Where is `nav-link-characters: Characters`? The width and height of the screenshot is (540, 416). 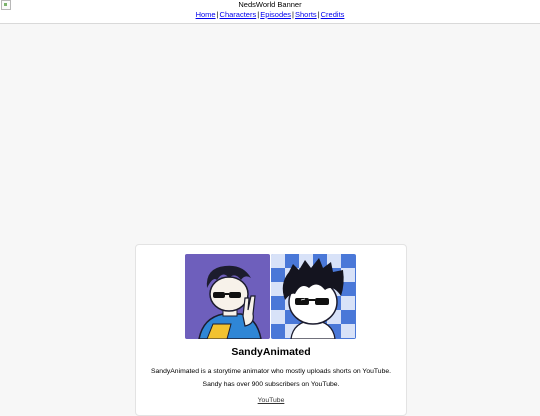 nav-link-characters: Characters is located at coordinates (238, 14).